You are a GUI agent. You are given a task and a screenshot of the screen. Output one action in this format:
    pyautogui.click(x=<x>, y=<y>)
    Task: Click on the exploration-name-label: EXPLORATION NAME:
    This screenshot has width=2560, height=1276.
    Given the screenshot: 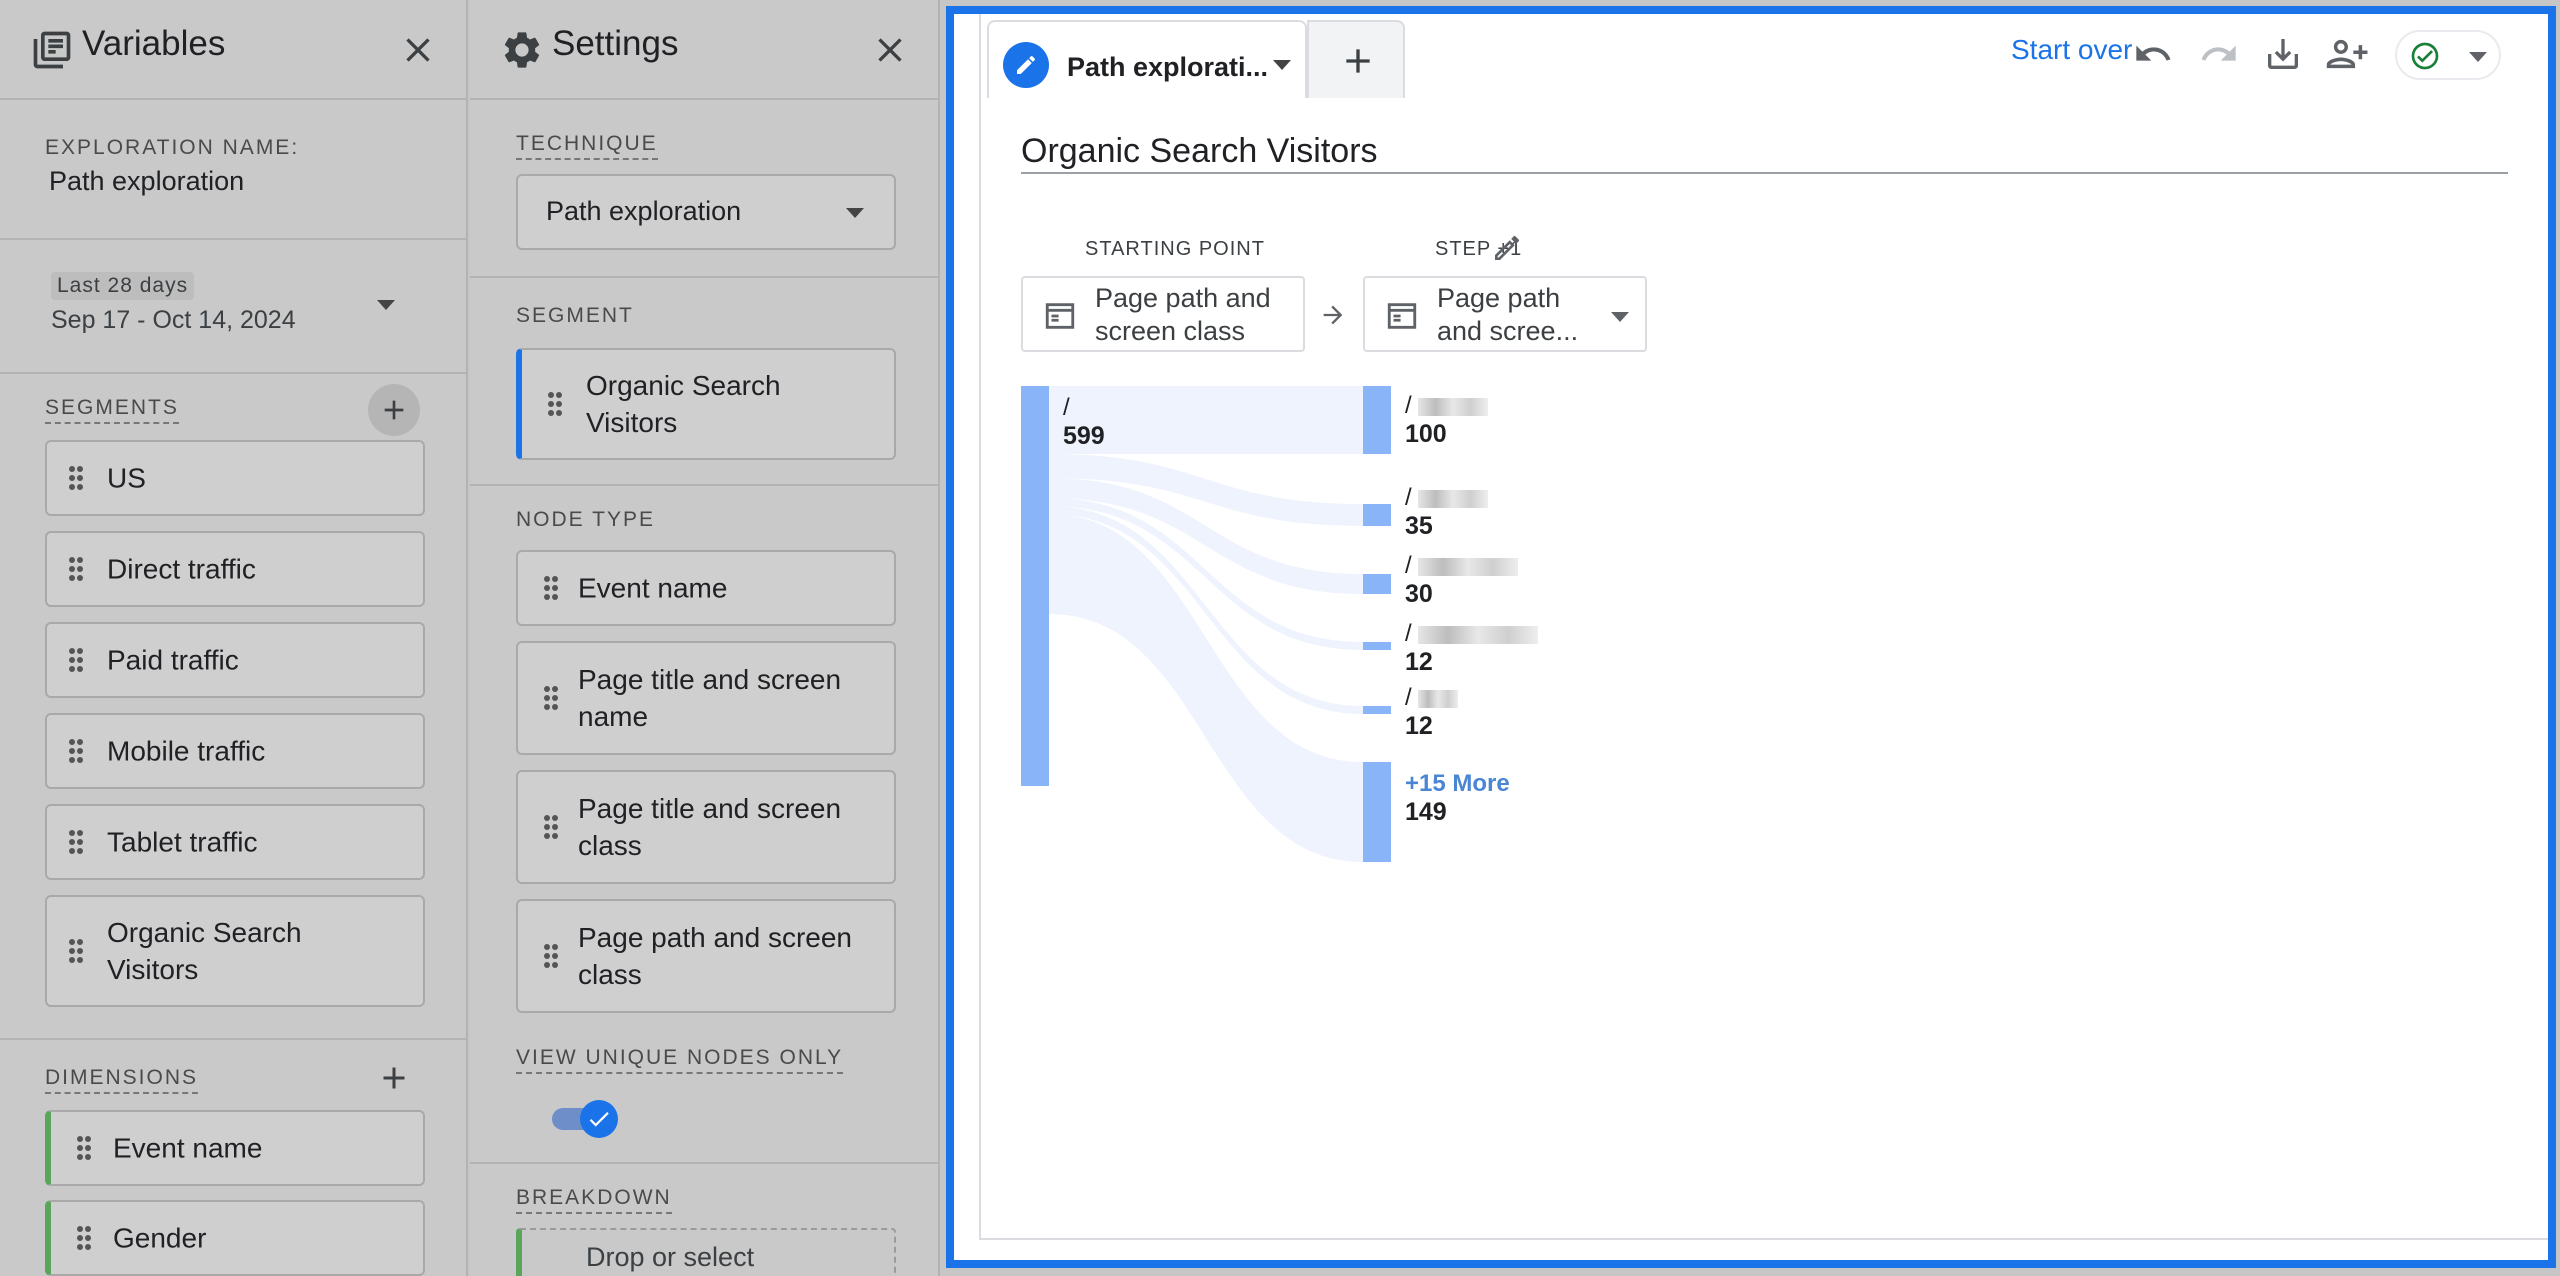 What is the action you would take?
    pyautogui.click(x=172, y=147)
    